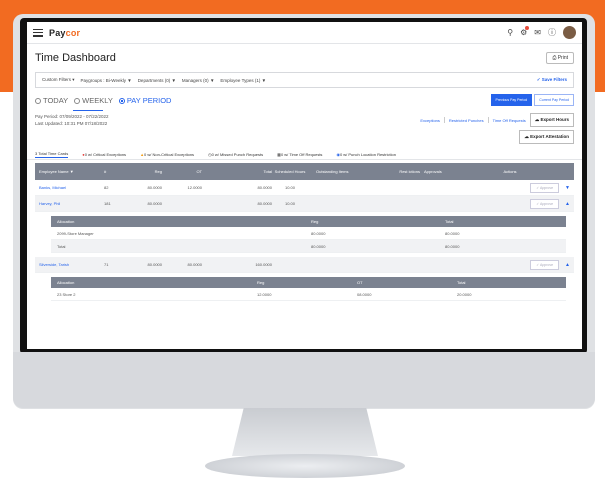 This screenshot has height=488, width=605. What do you see at coordinates (52, 154) in the screenshot?
I see `total-time-cards: 3 Total Time Cards` at bounding box center [52, 154].